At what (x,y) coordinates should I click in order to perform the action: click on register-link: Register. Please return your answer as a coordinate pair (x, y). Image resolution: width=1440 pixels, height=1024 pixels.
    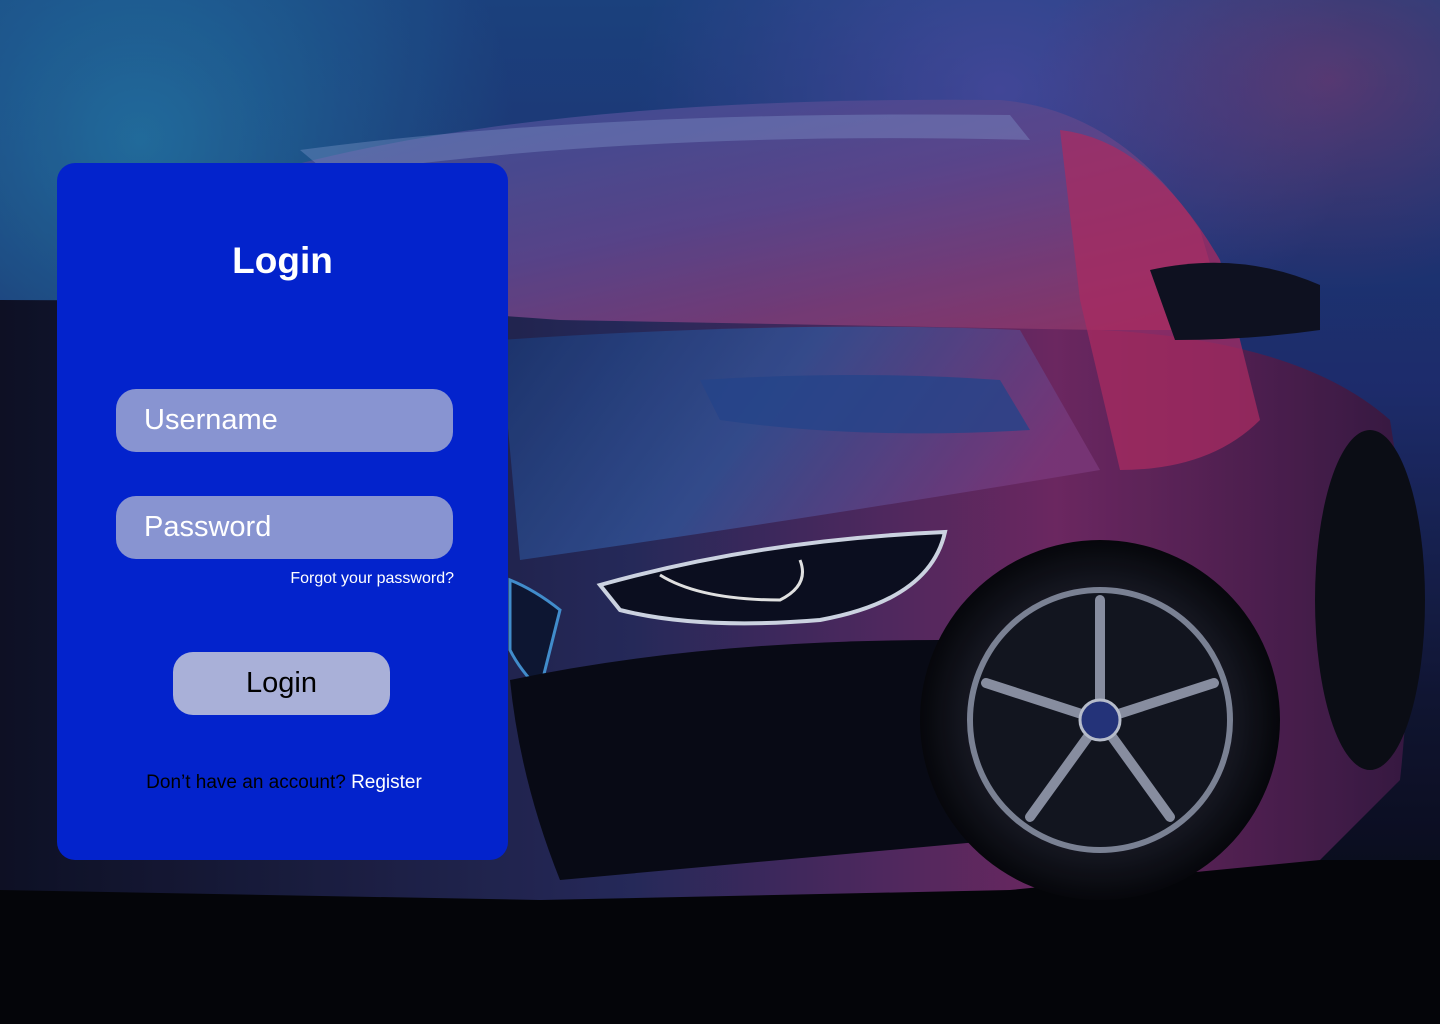
    Looking at the image, I should click on (386, 782).